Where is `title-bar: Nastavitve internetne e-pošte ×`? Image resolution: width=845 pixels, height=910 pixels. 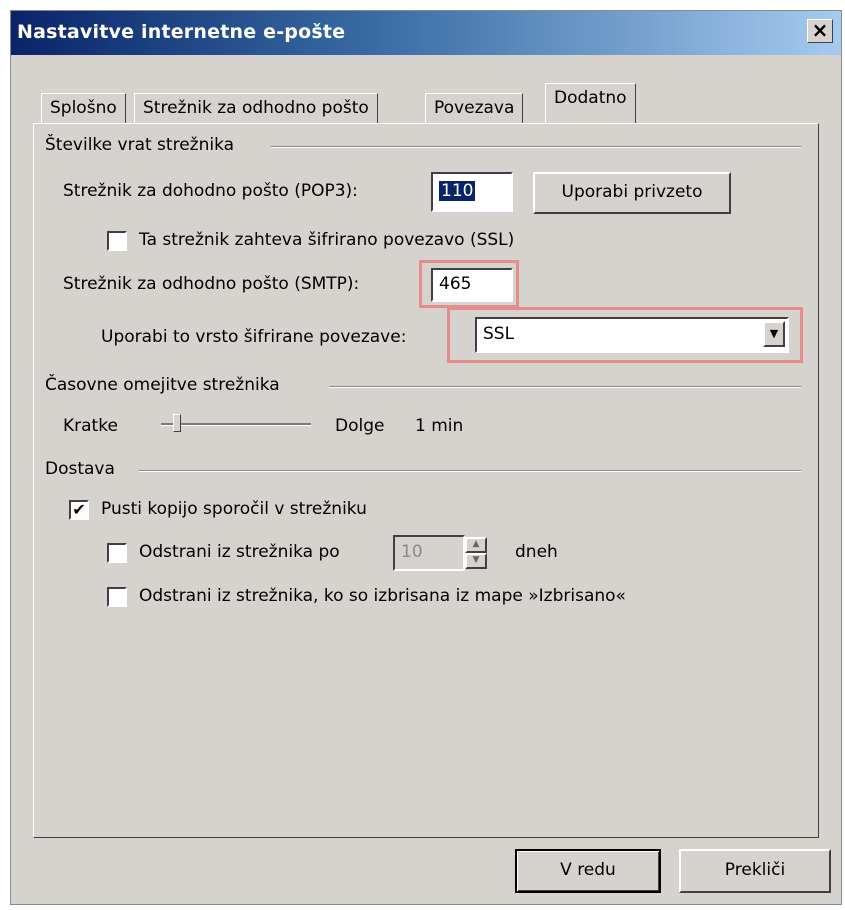
title-bar: Nastavitve internetne e-pošte × is located at coordinates (426, 33).